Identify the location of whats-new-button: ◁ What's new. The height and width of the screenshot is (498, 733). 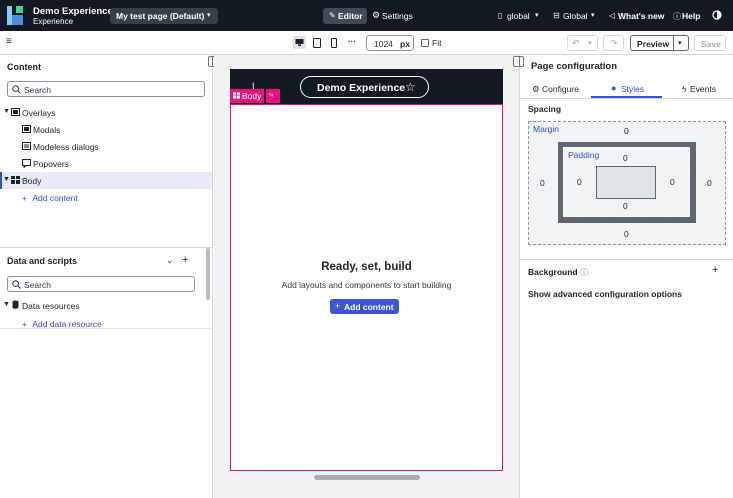
(637, 16).